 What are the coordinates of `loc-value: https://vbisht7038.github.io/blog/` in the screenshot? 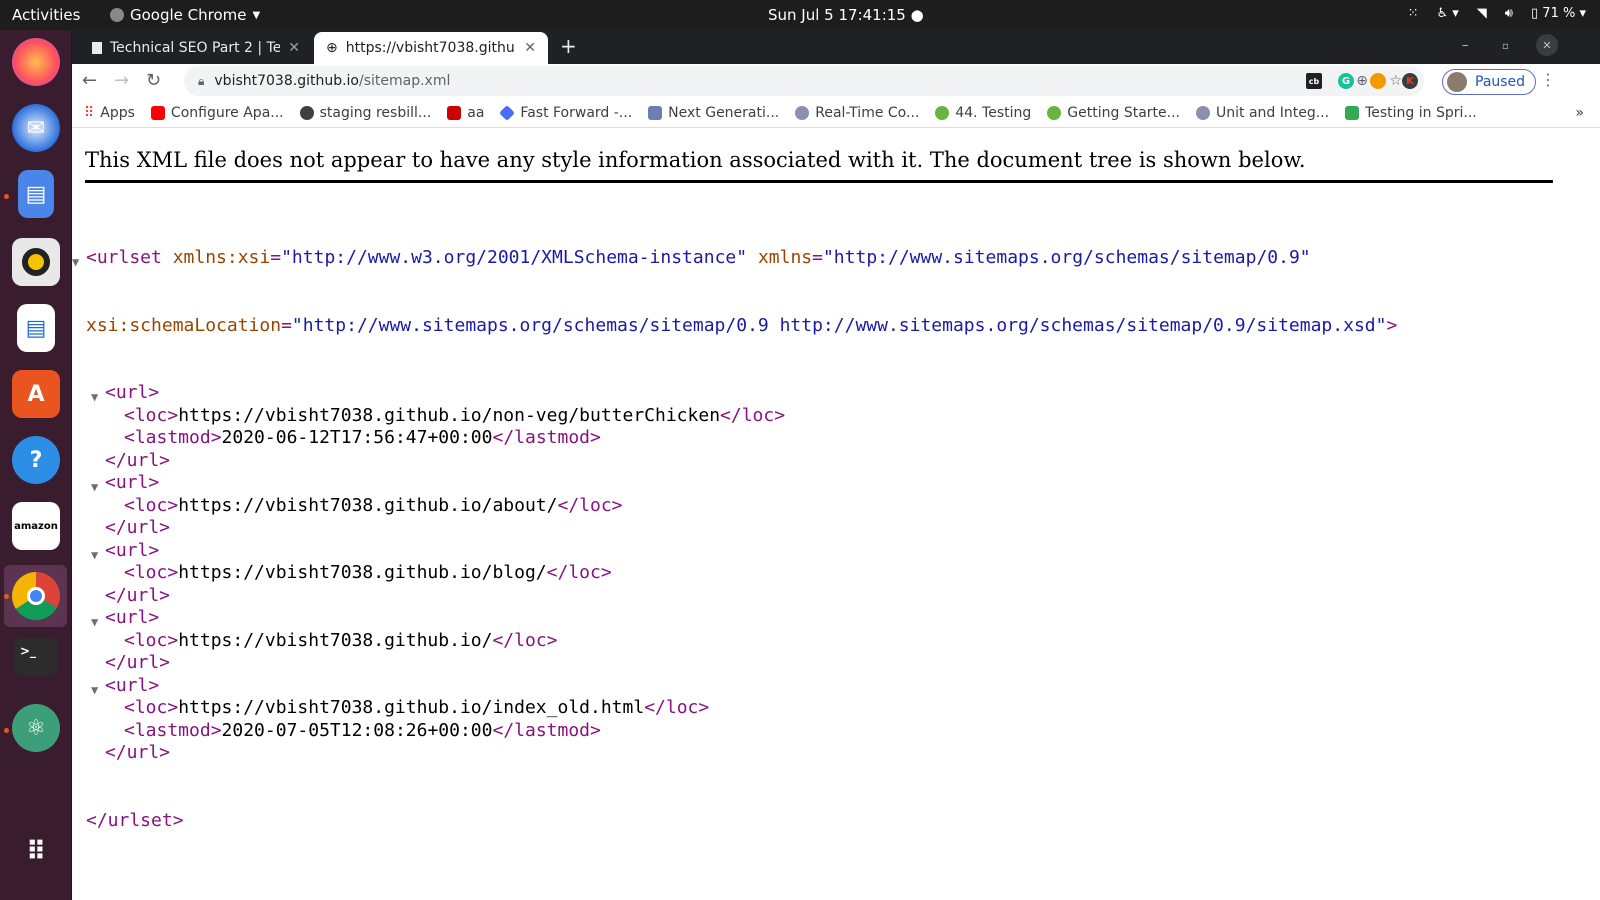 It's located at (362, 572).